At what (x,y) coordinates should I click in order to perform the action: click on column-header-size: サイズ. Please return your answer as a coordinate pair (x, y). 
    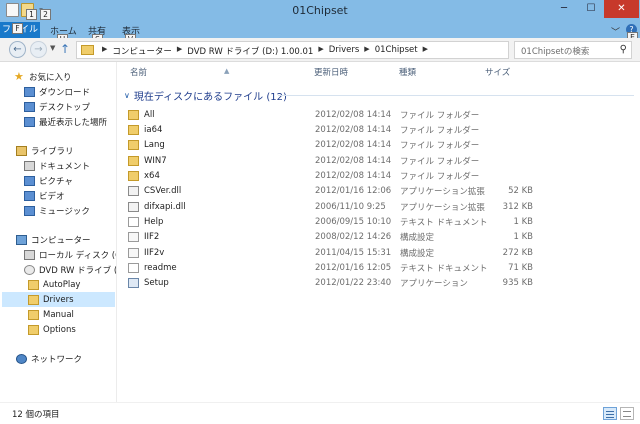
    Looking at the image, I should click on (515, 73).